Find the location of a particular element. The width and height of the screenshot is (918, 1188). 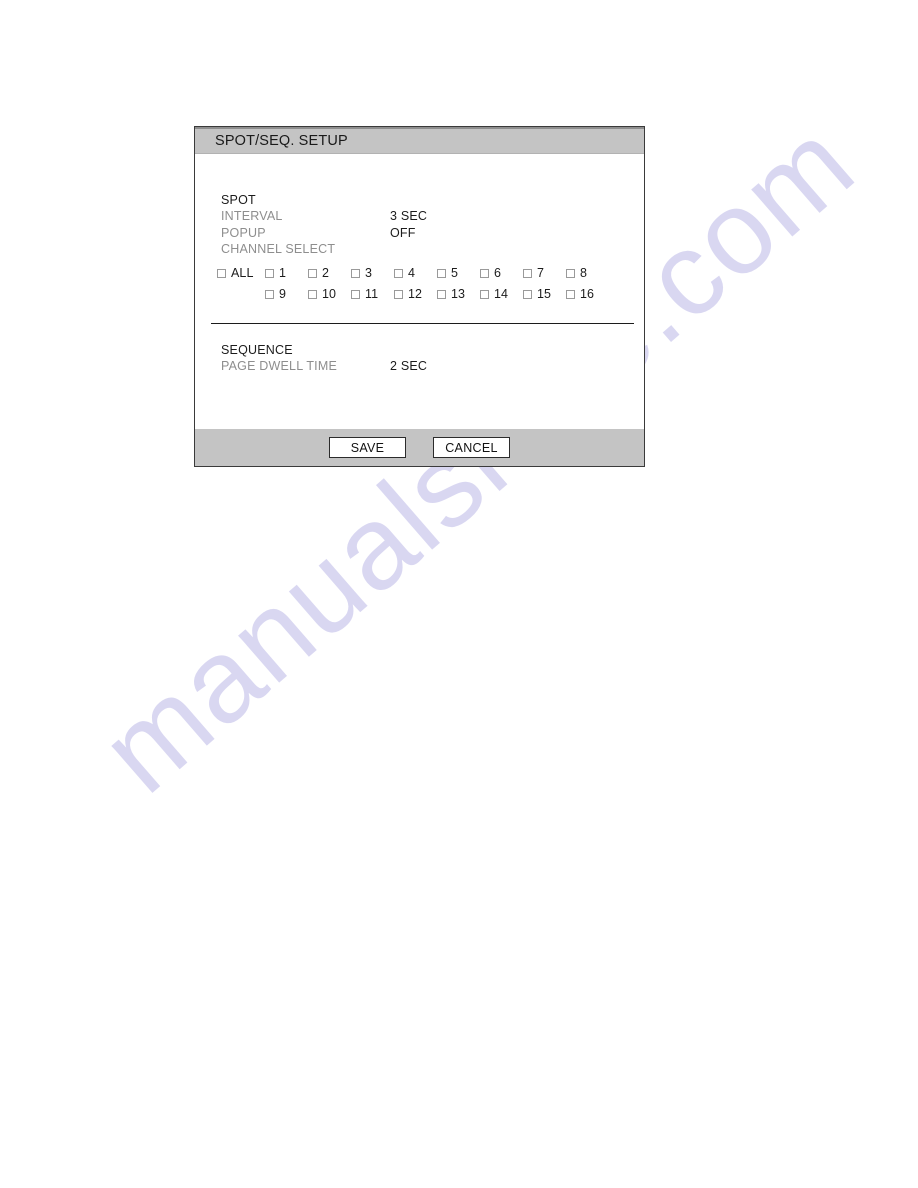

channel-checkbox-2: 2 is located at coordinates (329, 273).